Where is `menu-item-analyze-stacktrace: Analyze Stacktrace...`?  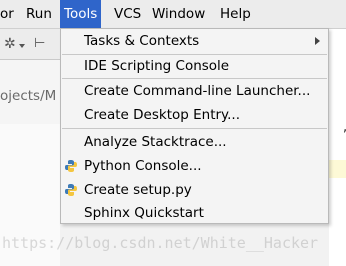
menu-item-analyze-stacktrace: Analyze Stacktrace... is located at coordinates (194, 142).